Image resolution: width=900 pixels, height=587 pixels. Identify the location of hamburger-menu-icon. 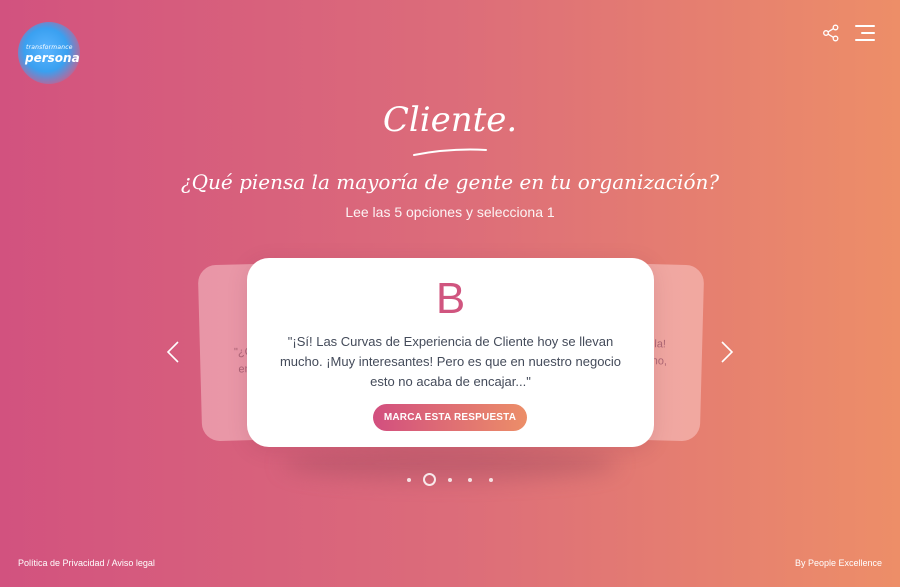
(865, 33).